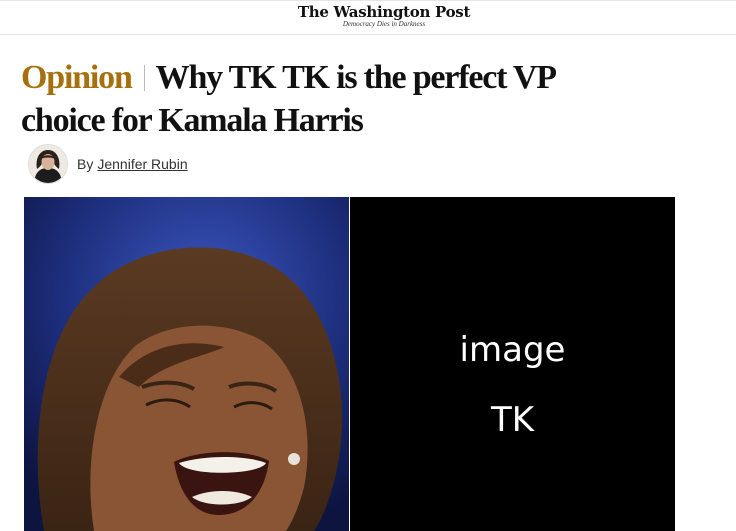 The image size is (736, 531). What do you see at coordinates (77, 77) in the screenshot?
I see `section-kicker: Opinion` at bounding box center [77, 77].